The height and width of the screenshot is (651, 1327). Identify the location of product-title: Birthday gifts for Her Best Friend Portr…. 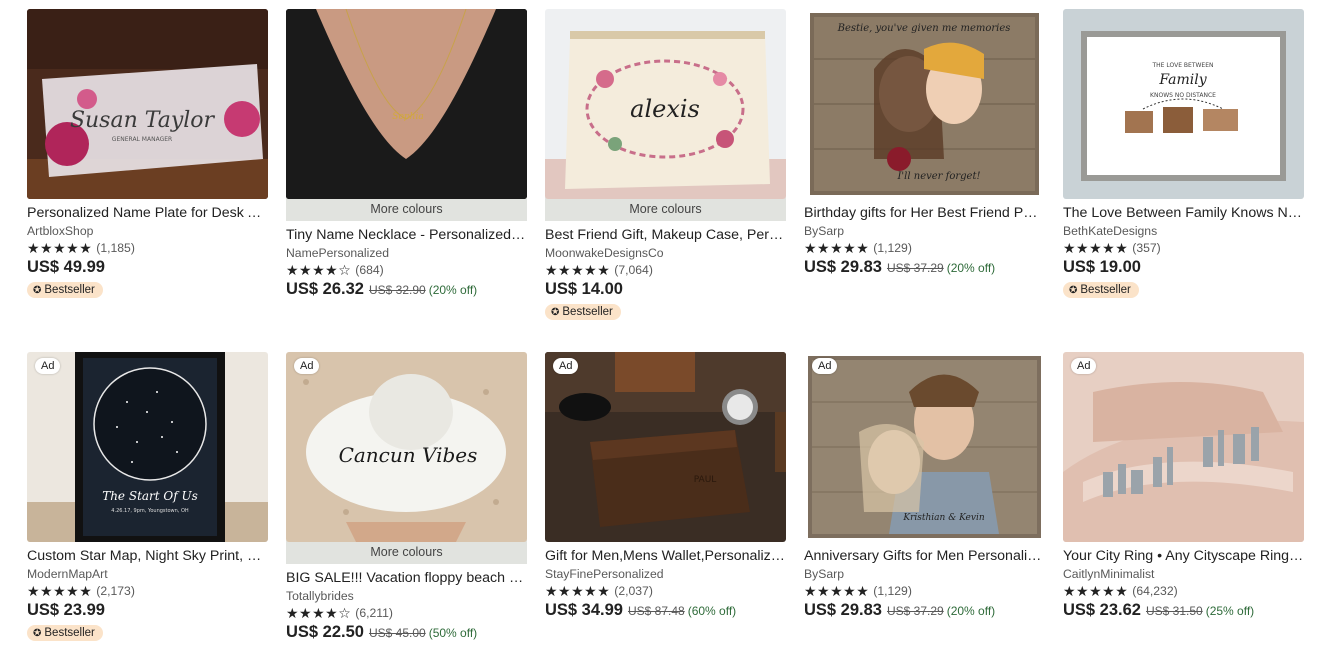
(924, 213).